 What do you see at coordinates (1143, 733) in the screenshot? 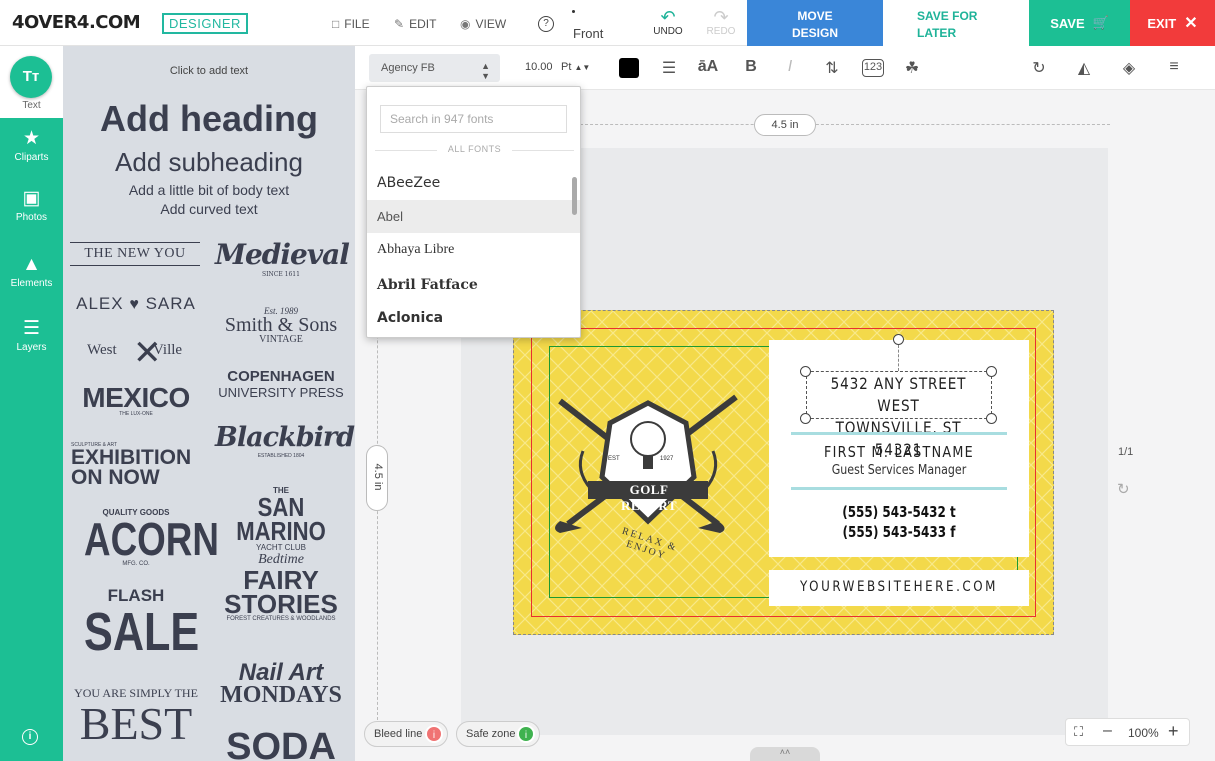
I see `zoom-value: 100%` at bounding box center [1143, 733].